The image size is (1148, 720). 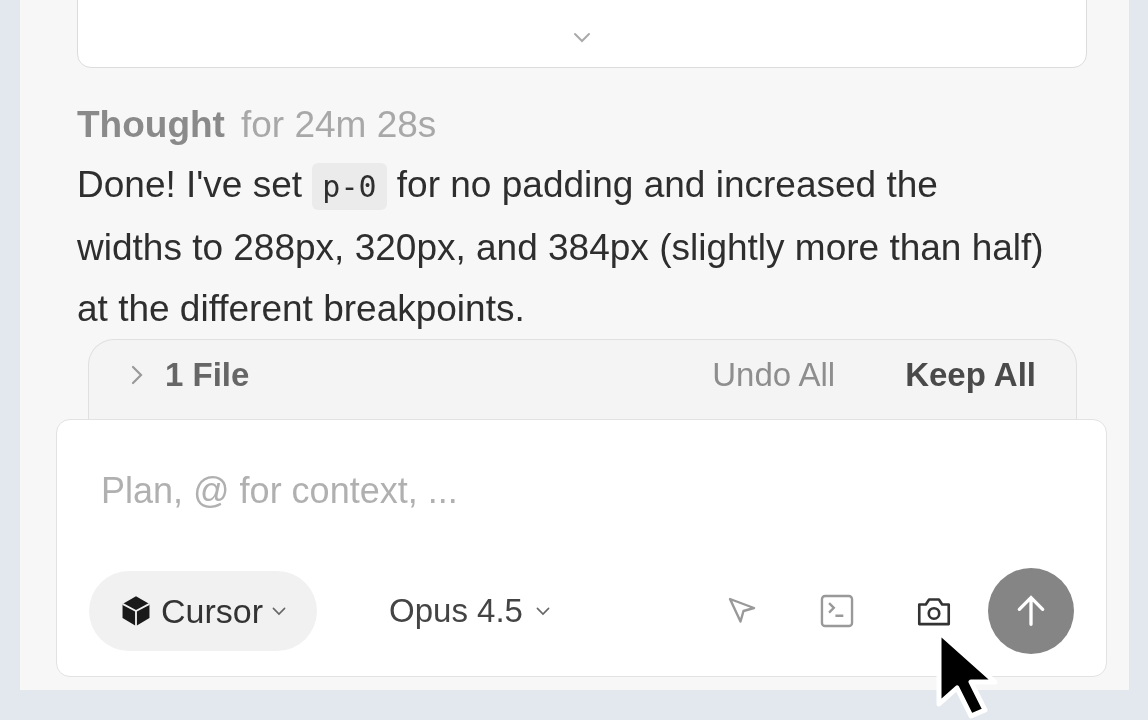 What do you see at coordinates (970, 374) in the screenshot?
I see `keep-all-button: Keep All` at bounding box center [970, 374].